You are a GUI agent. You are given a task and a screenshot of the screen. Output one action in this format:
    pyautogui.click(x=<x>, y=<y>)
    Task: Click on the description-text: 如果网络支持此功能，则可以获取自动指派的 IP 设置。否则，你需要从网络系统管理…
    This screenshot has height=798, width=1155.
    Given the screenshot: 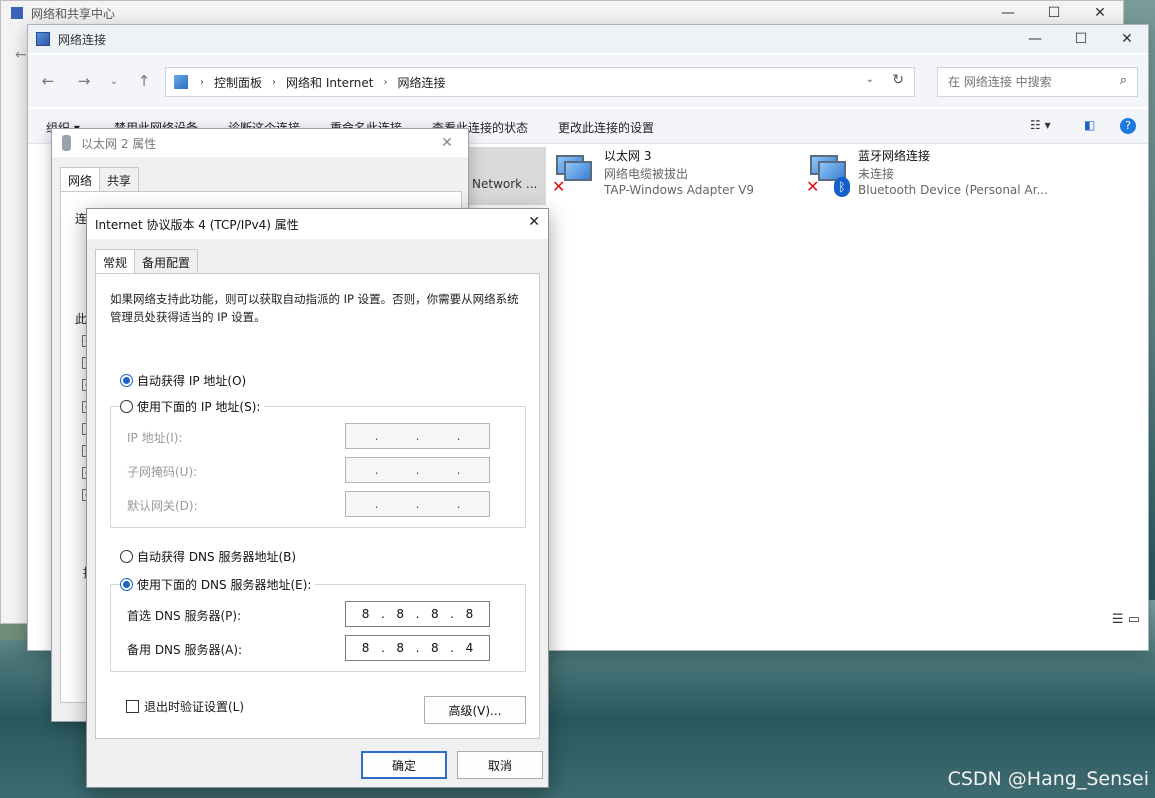 What is the action you would take?
    pyautogui.click(x=314, y=308)
    